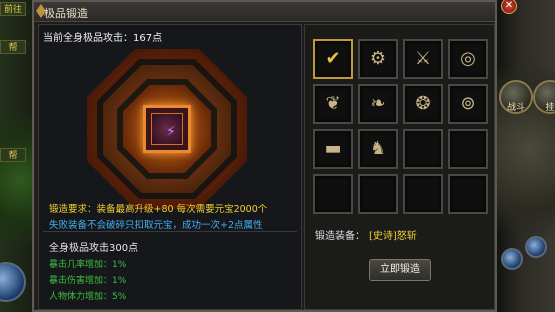  Describe the element at coordinates (66, 13) in the screenshot. I see `window-title: 极品锻造` at that location.